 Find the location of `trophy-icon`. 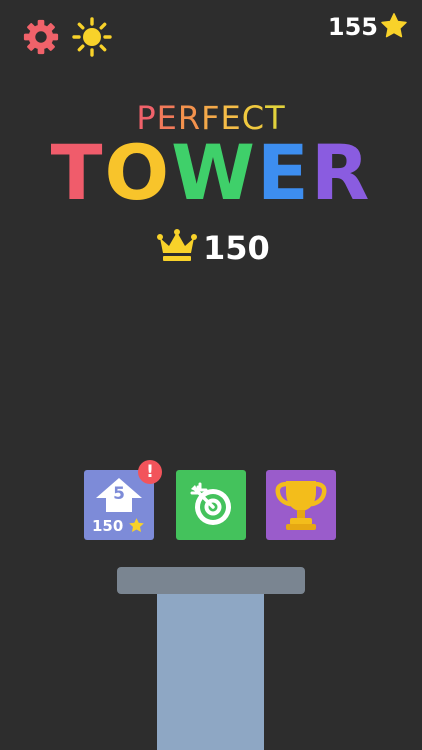

trophy-icon is located at coordinates (301, 505).